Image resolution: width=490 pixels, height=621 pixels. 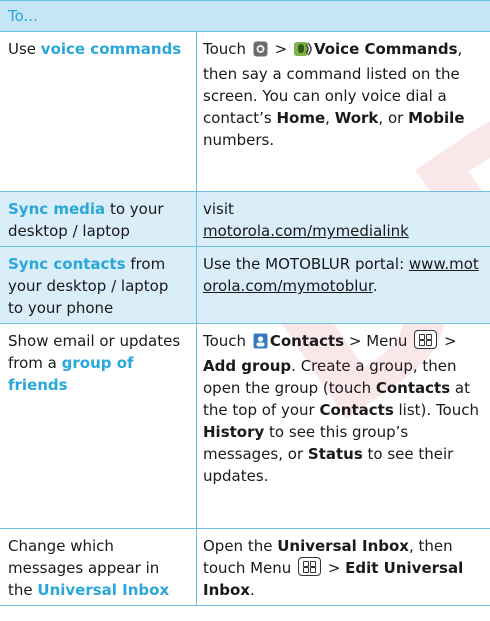 What do you see at coordinates (260, 52) in the screenshot?
I see `launcher-icon` at bounding box center [260, 52].